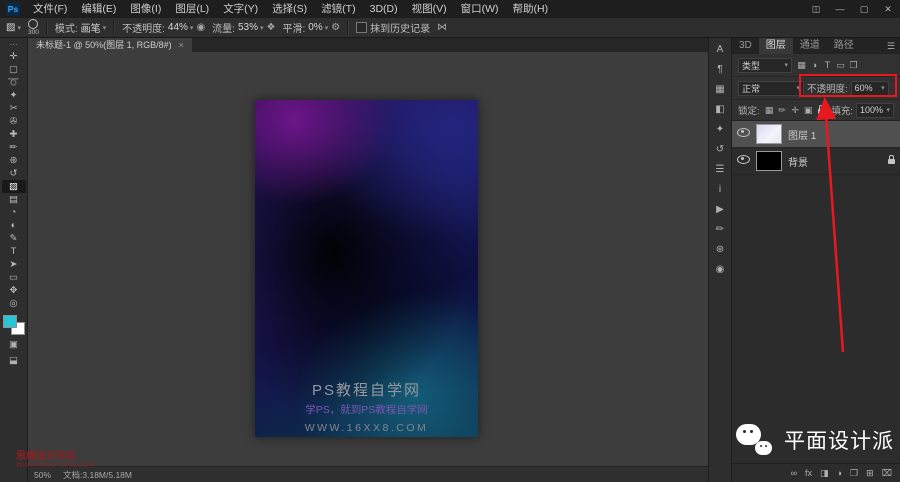  Describe the element at coordinates (94, 27) in the screenshot. I see `mode-dropdown: 画笔` at that location.